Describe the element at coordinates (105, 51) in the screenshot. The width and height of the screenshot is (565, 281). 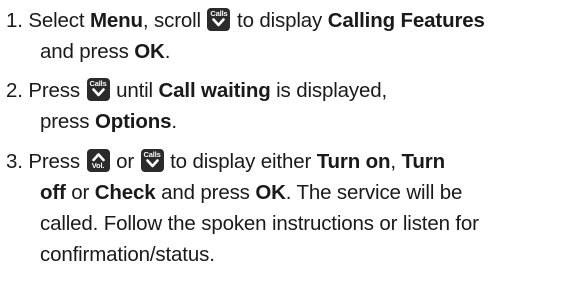
I see `step-1-line-2: and press OK.` at that location.